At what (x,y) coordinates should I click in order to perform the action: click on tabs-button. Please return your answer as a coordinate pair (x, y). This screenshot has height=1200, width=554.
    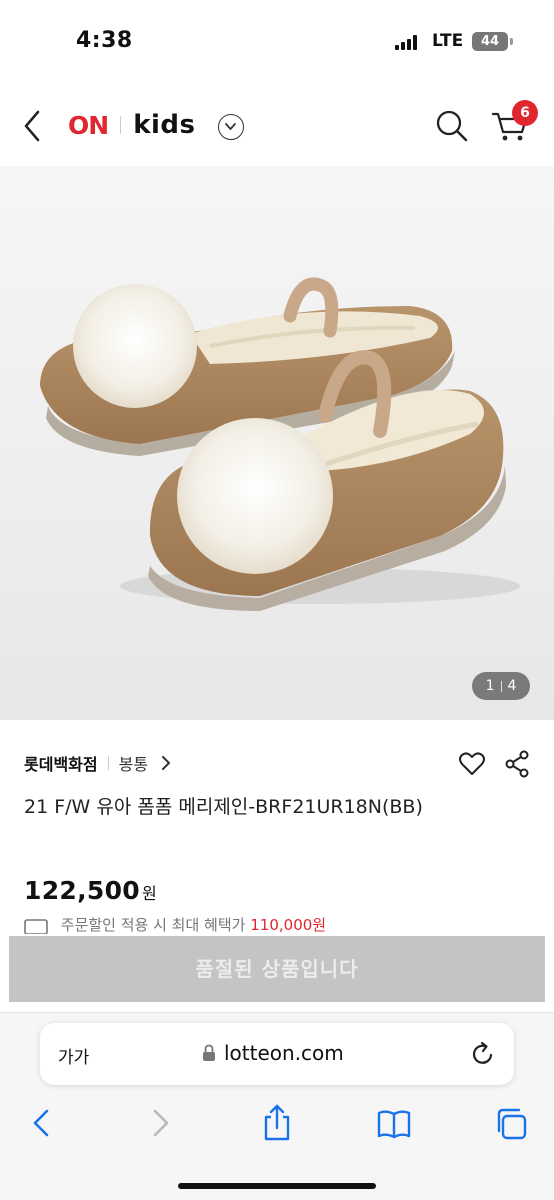
    Looking at the image, I should click on (511, 1123).